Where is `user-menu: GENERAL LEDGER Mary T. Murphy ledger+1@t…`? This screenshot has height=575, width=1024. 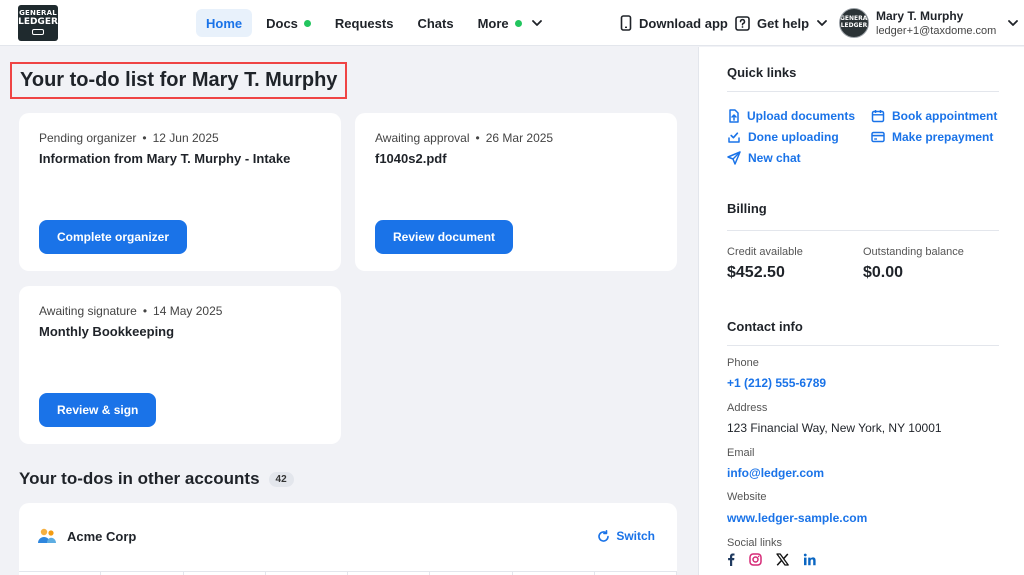
user-menu: GENERAL LEDGER Mary T. Murphy ledger+1@t… is located at coordinates (929, 23).